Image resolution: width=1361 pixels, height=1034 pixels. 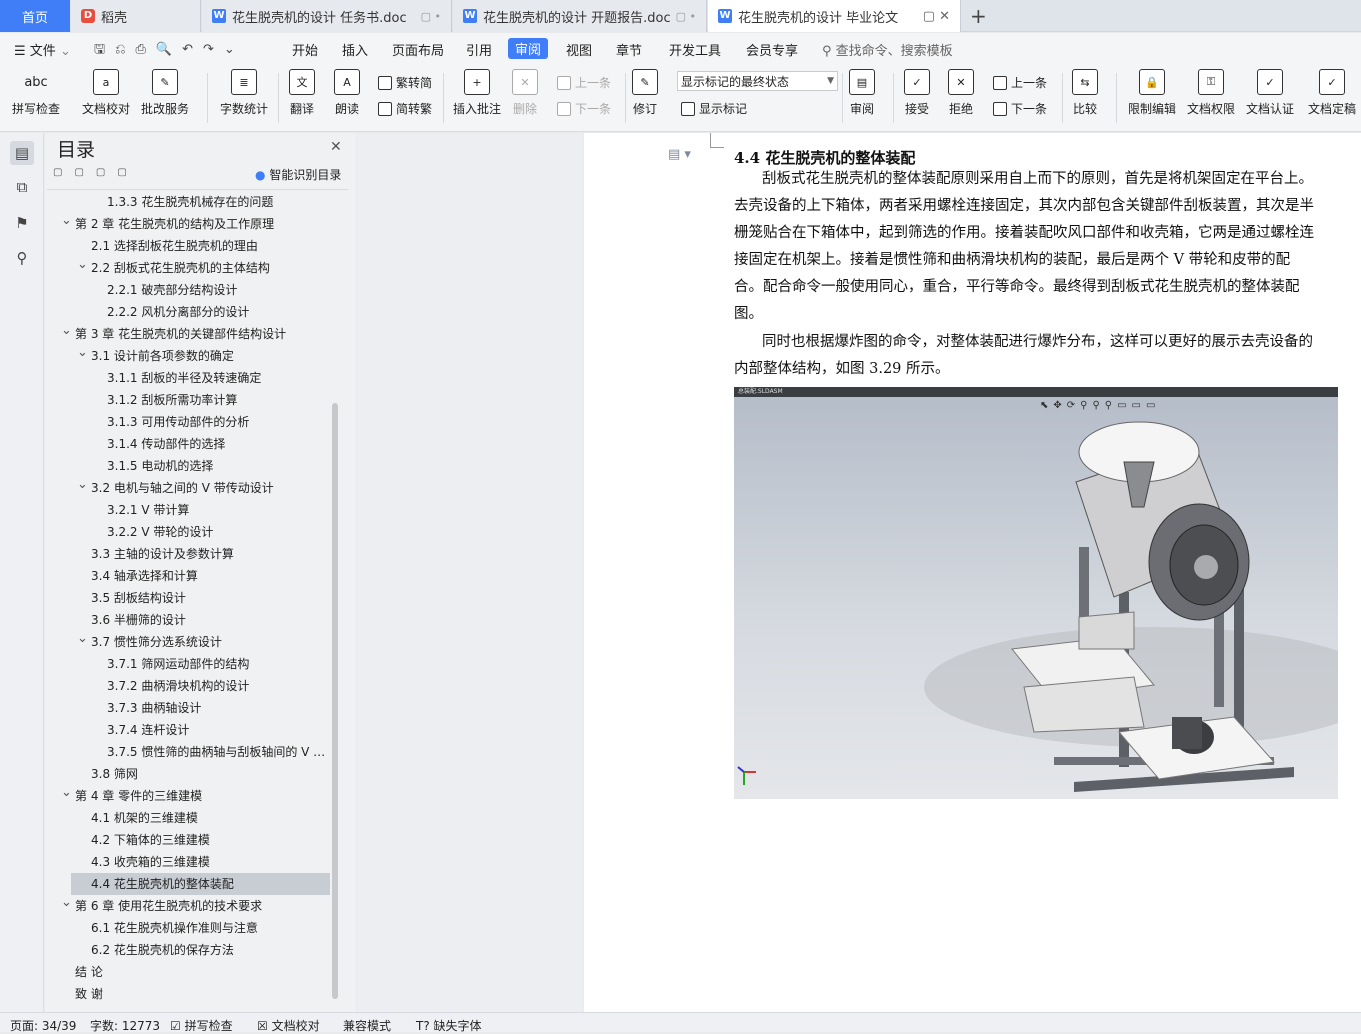 I want to click on status-doc-proof: ☒ 文档校对, so click(x=288, y=1025).